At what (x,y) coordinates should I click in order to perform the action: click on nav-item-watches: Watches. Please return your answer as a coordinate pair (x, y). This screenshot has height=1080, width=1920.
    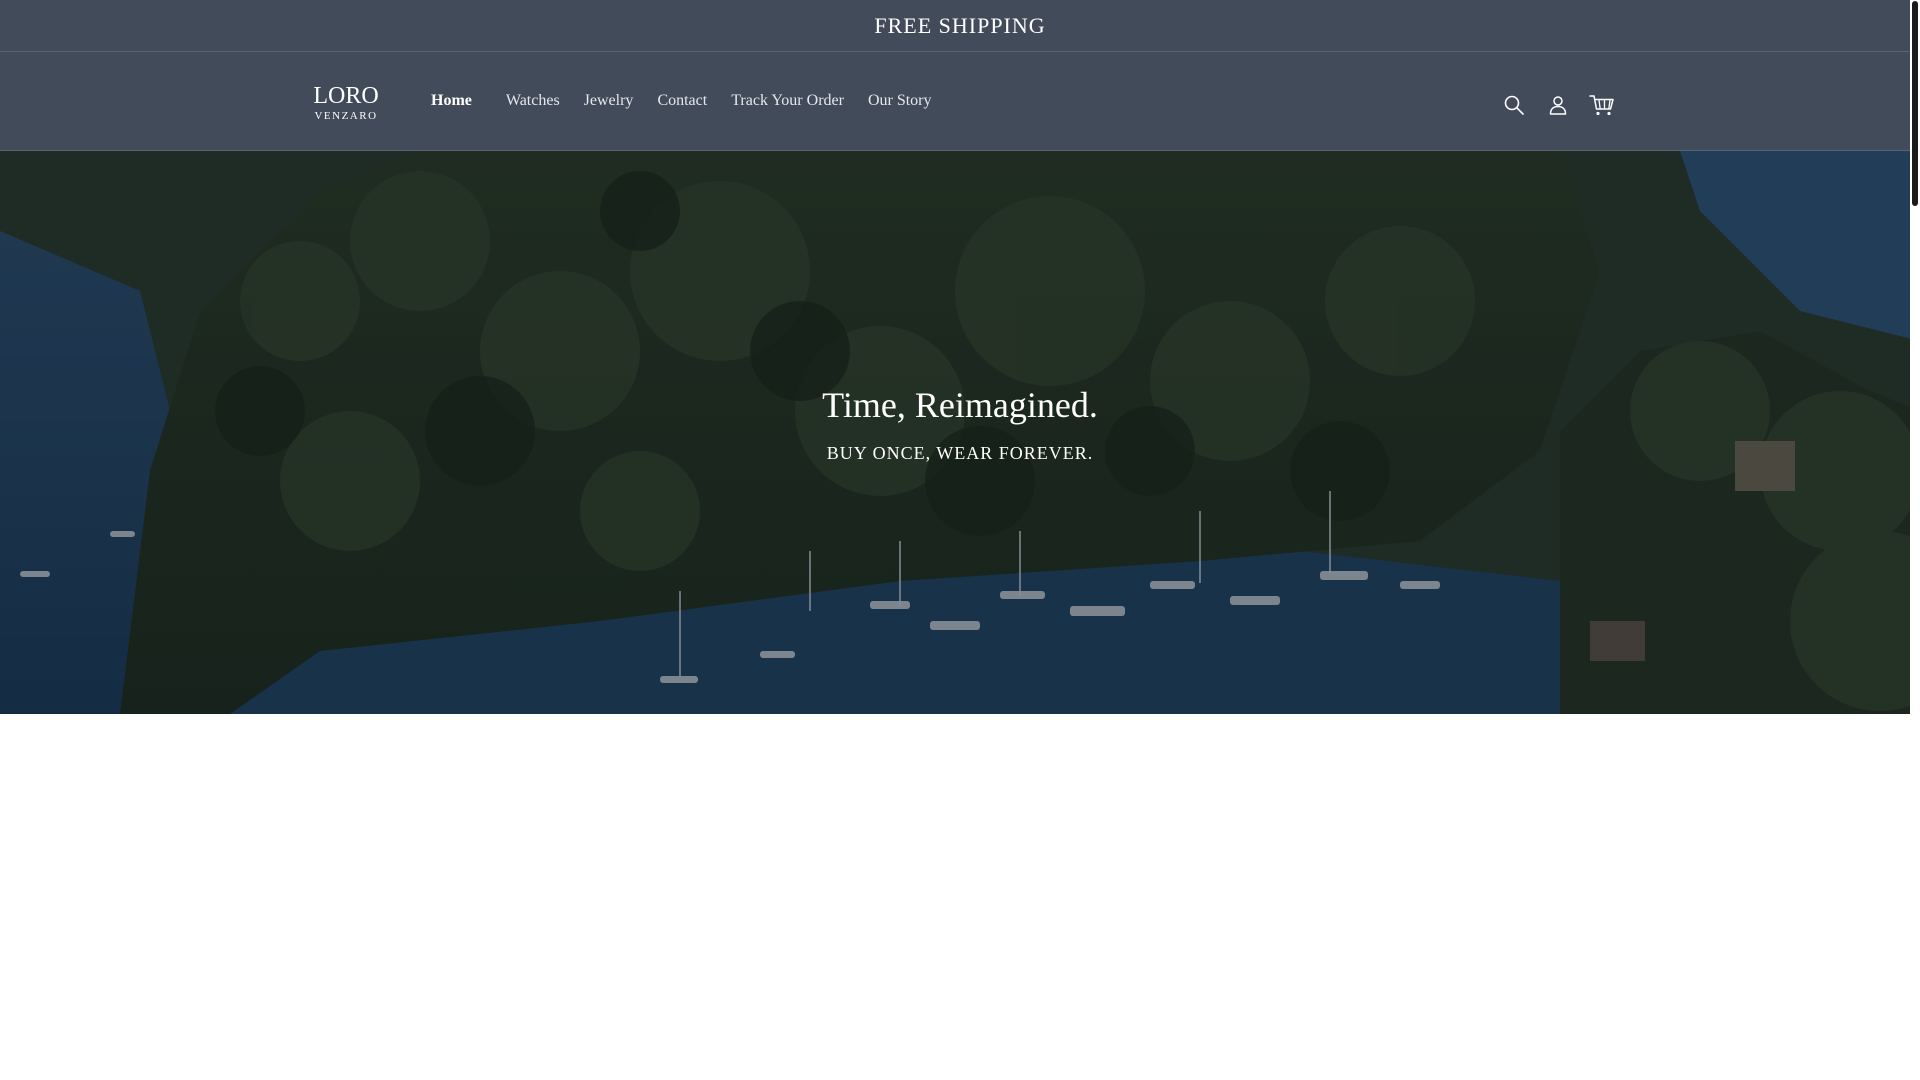
    Looking at the image, I should click on (533, 101).